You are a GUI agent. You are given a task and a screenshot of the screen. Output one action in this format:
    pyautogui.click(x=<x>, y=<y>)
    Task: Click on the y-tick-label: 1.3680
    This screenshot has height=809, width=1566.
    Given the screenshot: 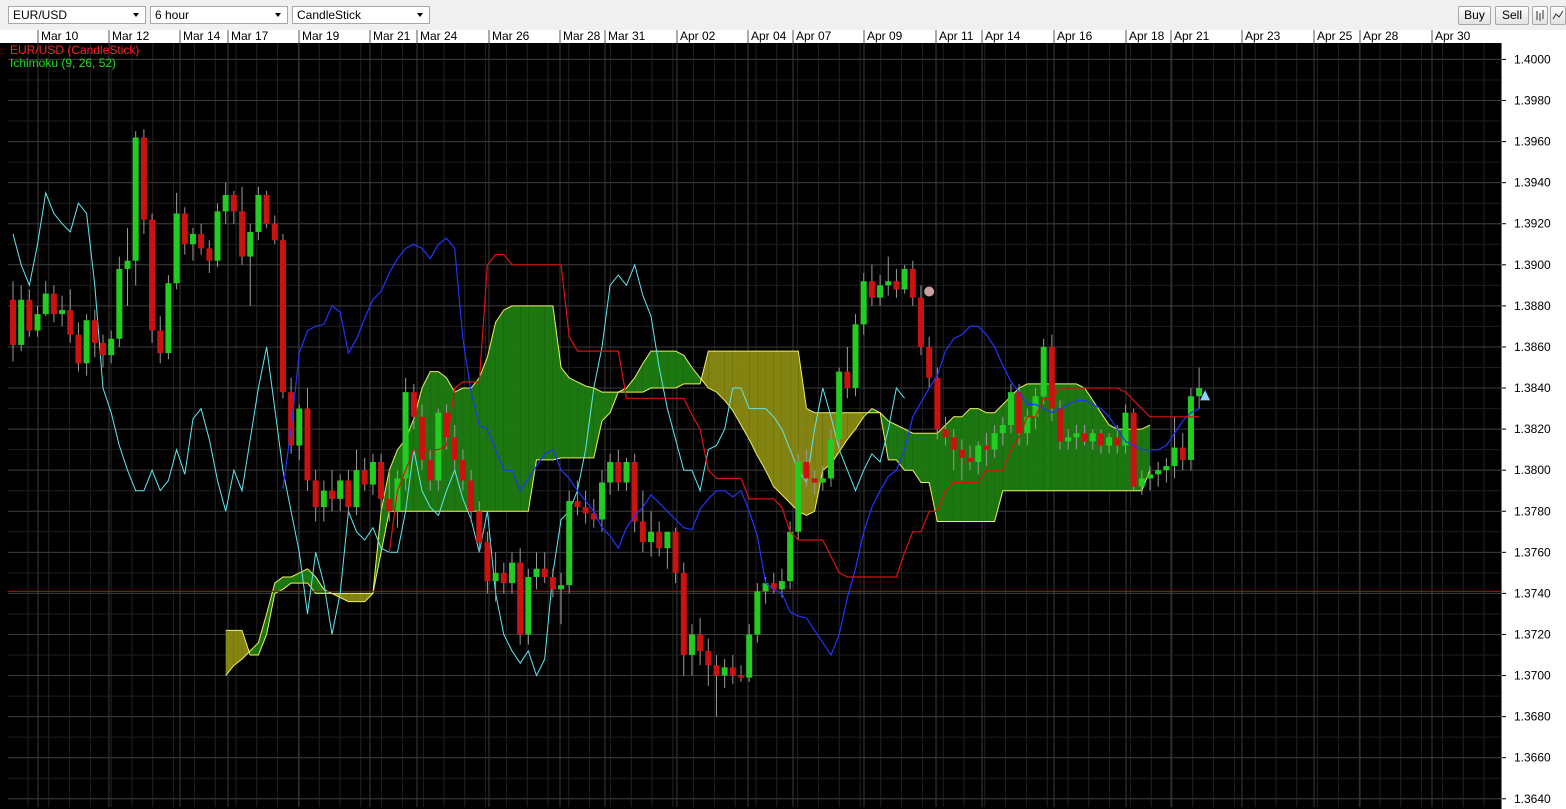 What is the action you would take?
    pyautogui.click(x=1532, y=717)
    